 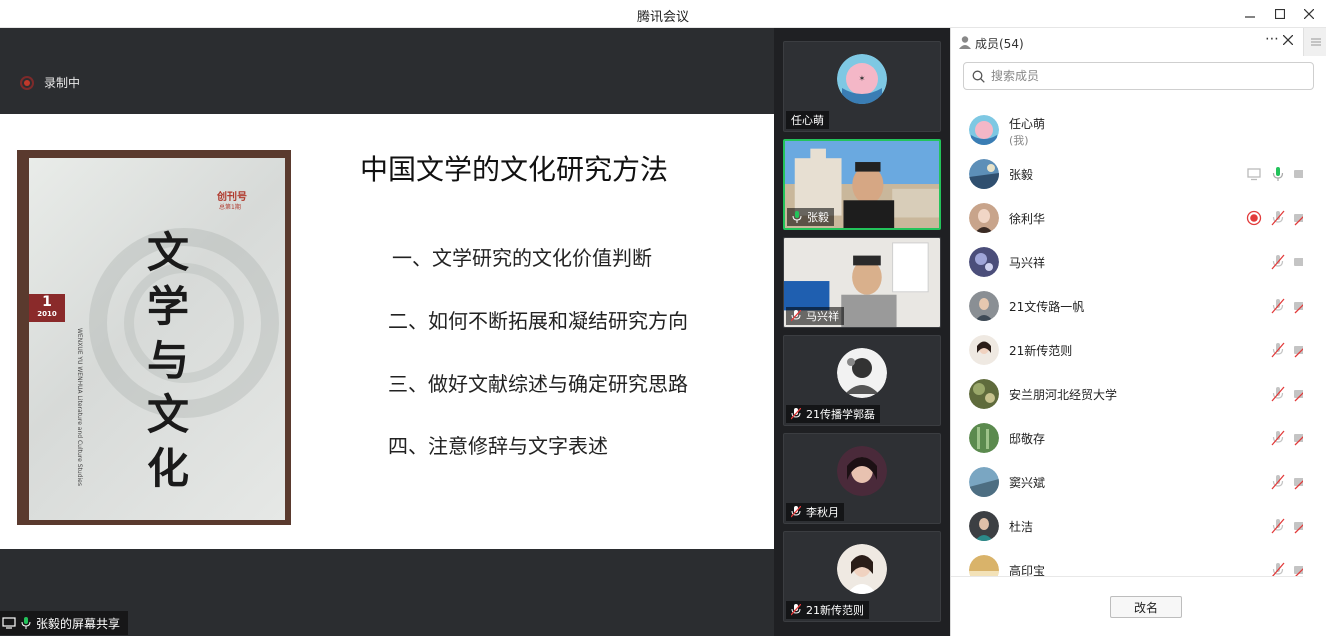 What do you see at coordinates (818, 217) in the screenshot?
I see `participant-name: 张毅` at bounding box center [818, 217].